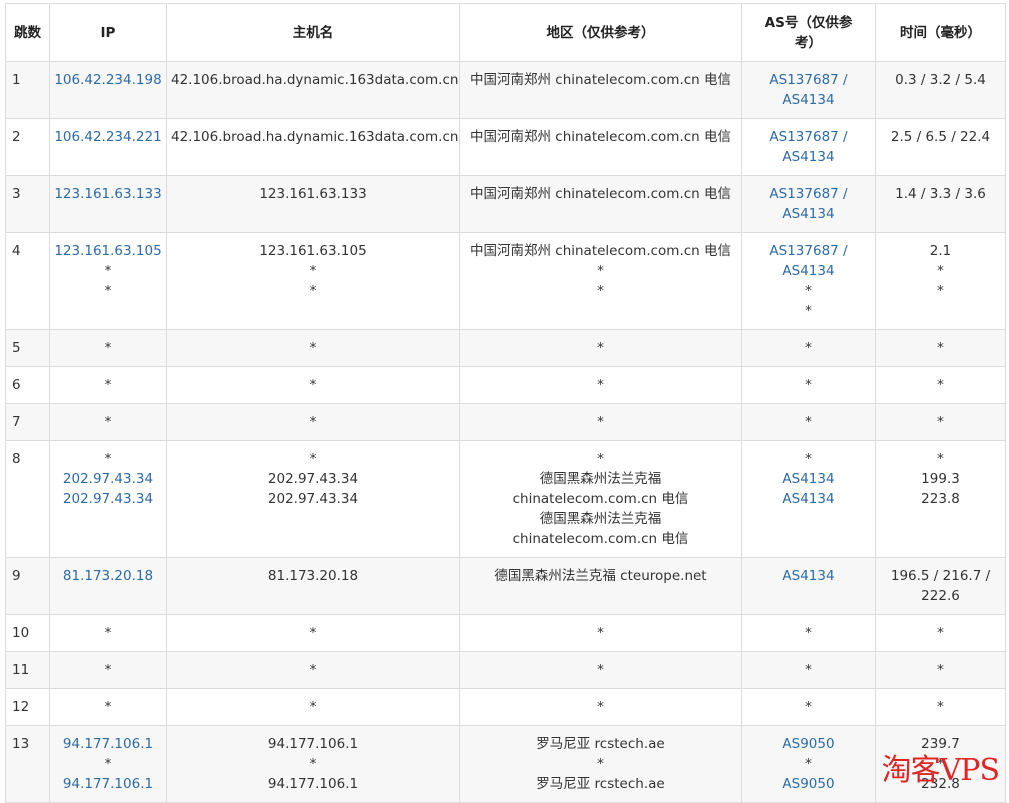 The image size is (1009, 803). Describe the element at coordinates (108, 576) in the screenshot. I see `ip-link: 81.173.20.18` at that location.